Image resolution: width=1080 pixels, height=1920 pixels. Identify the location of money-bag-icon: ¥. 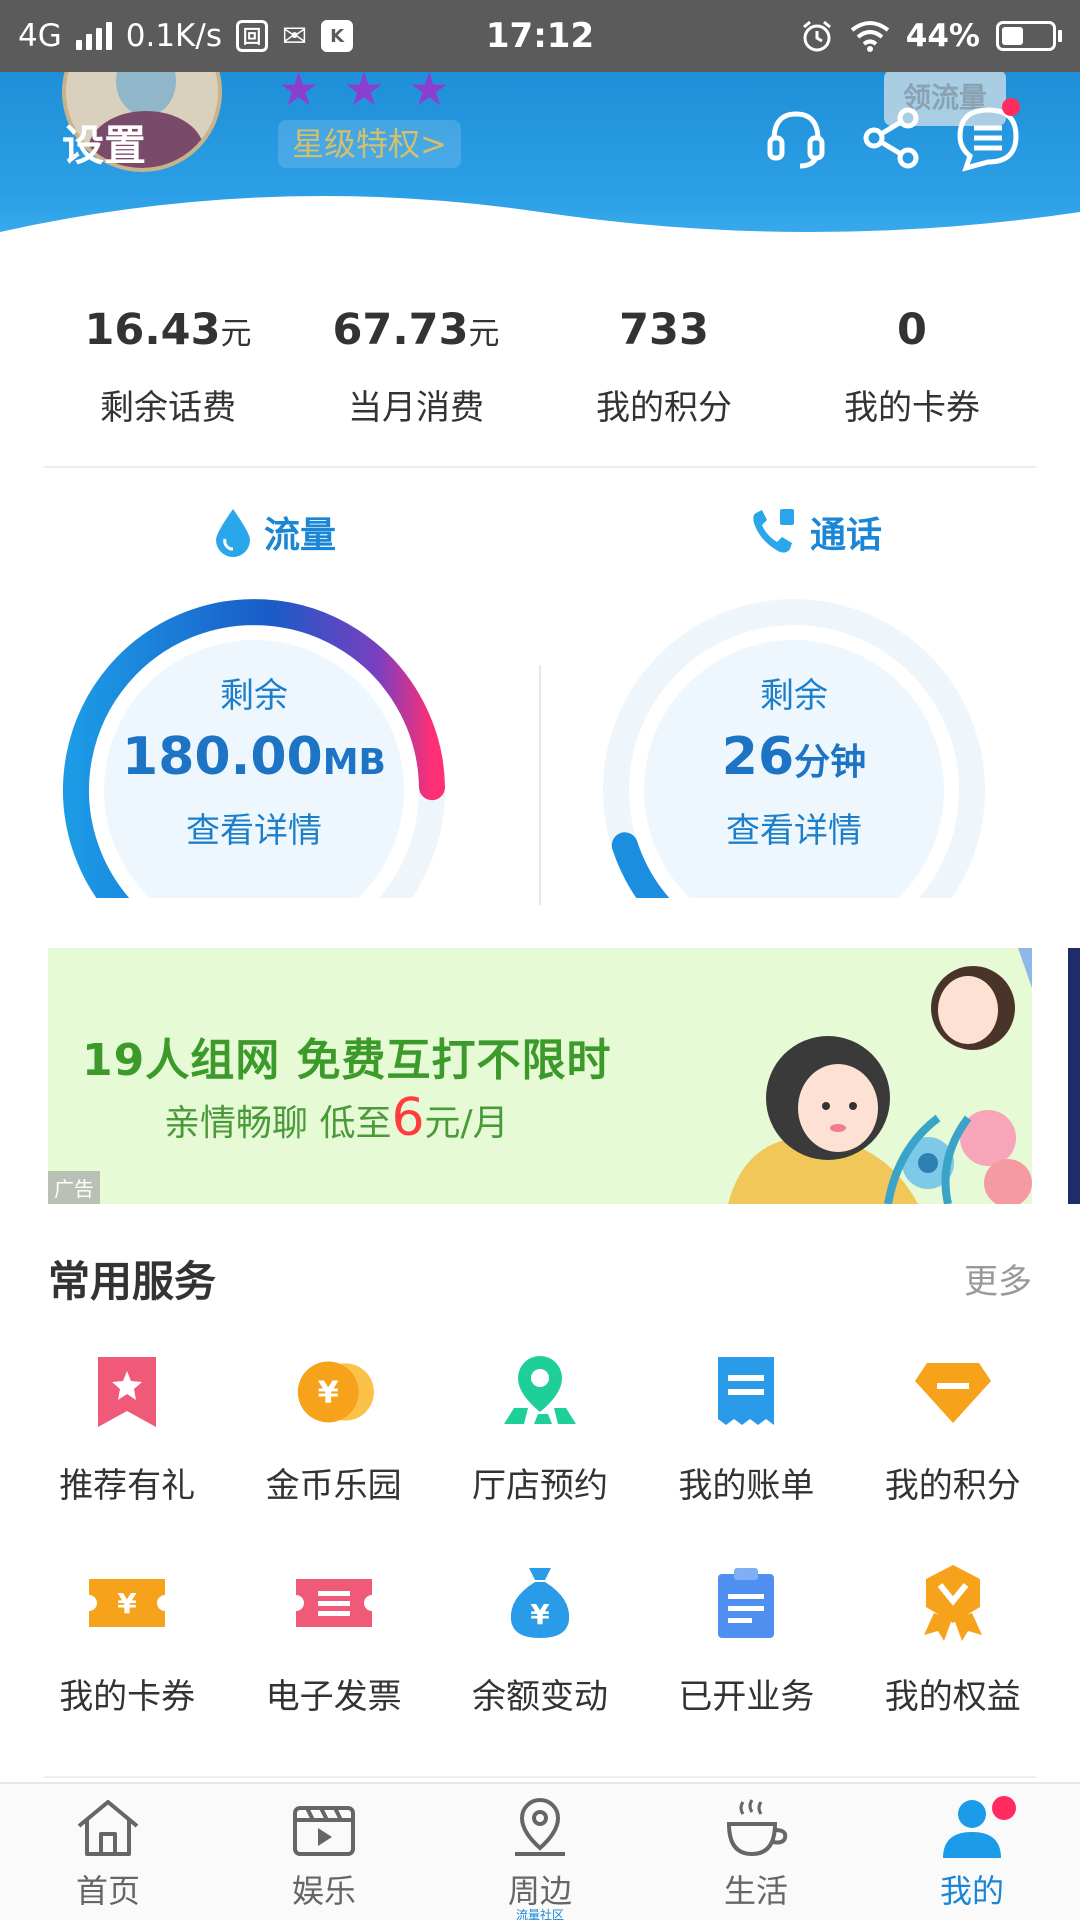
(540, 1603).